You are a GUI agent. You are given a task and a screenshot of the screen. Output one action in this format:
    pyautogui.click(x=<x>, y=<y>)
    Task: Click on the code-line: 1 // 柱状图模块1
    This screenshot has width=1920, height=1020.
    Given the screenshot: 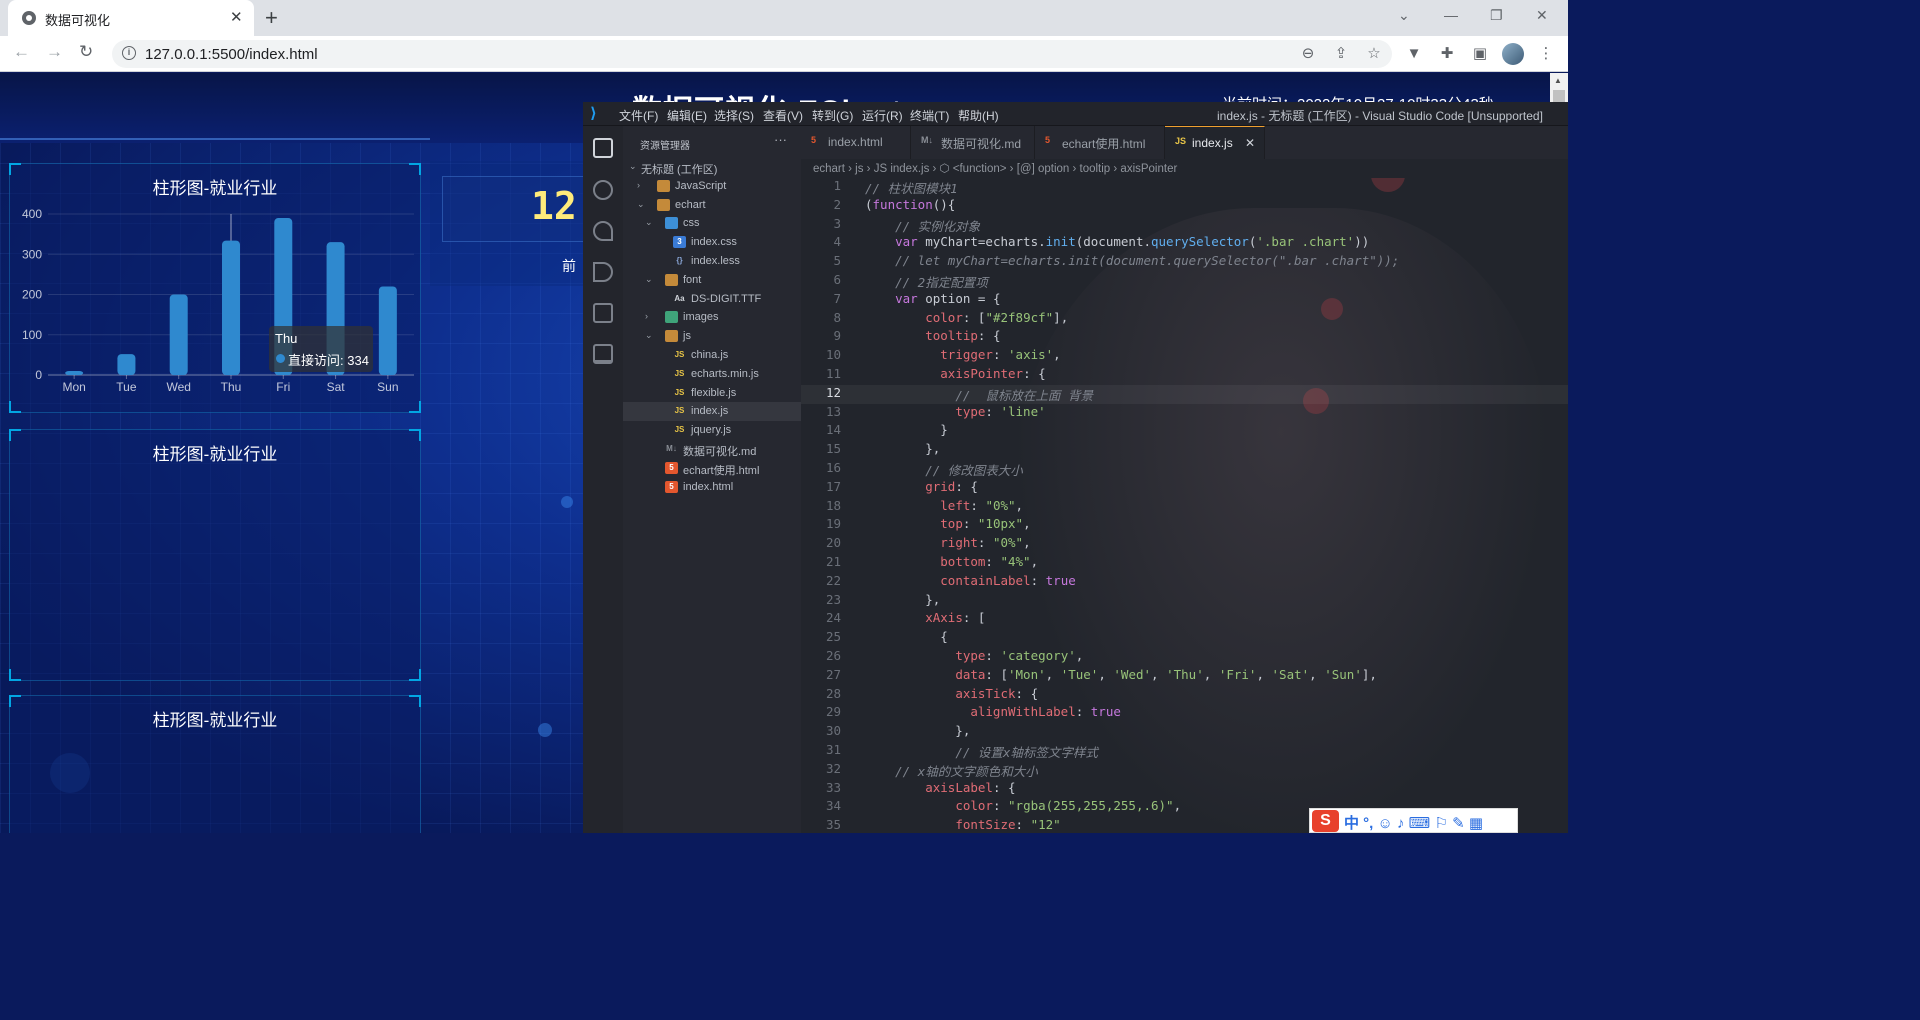 What is the action you would take?
    pyautogui.click(x=1184, y=187)
    